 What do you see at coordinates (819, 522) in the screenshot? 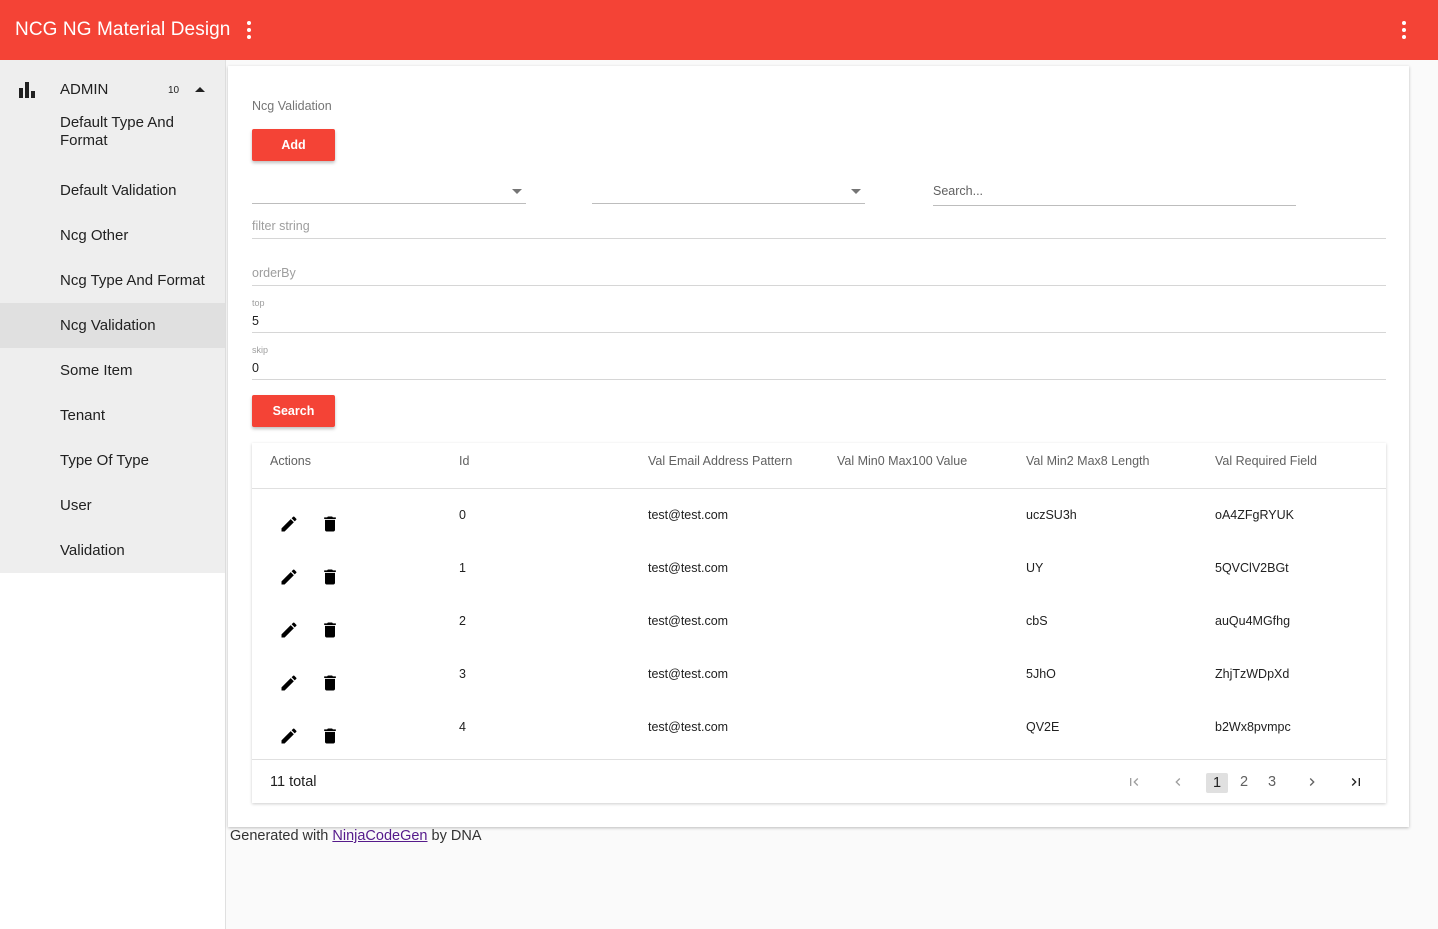
I see `table-row: 0 test@test.com uczSU3h oA4ZFgRYUK` at bounding box center [819, 522].